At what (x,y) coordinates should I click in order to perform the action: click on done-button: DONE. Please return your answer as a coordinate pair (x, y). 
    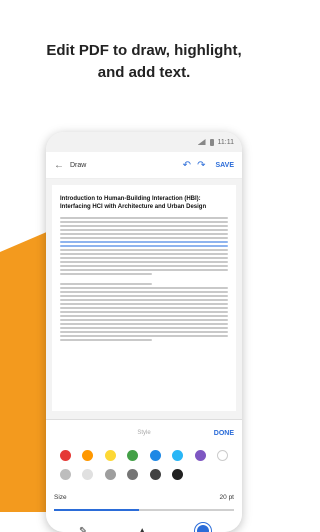
    Looking at the image, I should click on (224, 433).